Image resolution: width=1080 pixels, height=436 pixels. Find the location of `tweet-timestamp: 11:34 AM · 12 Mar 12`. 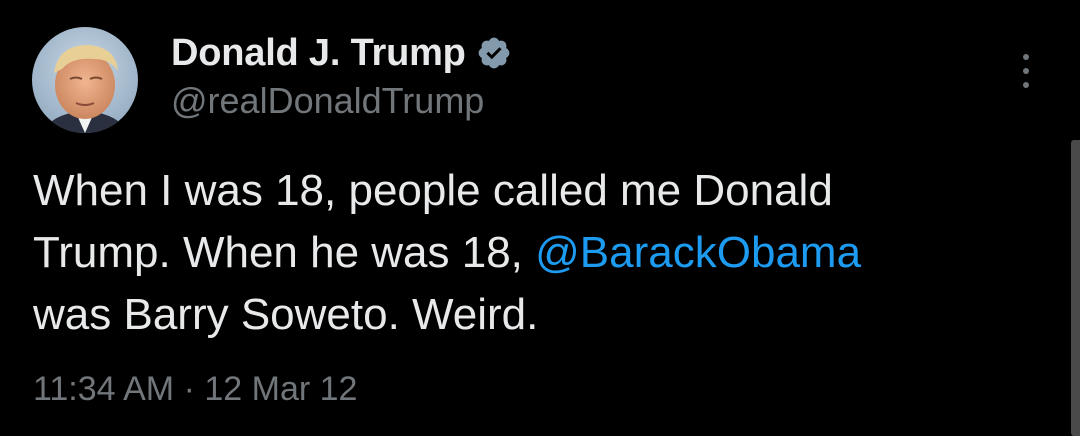

tweet-timestamp: 11:34 AM · 12 Mar 12 is located at coordinates (195, 389).